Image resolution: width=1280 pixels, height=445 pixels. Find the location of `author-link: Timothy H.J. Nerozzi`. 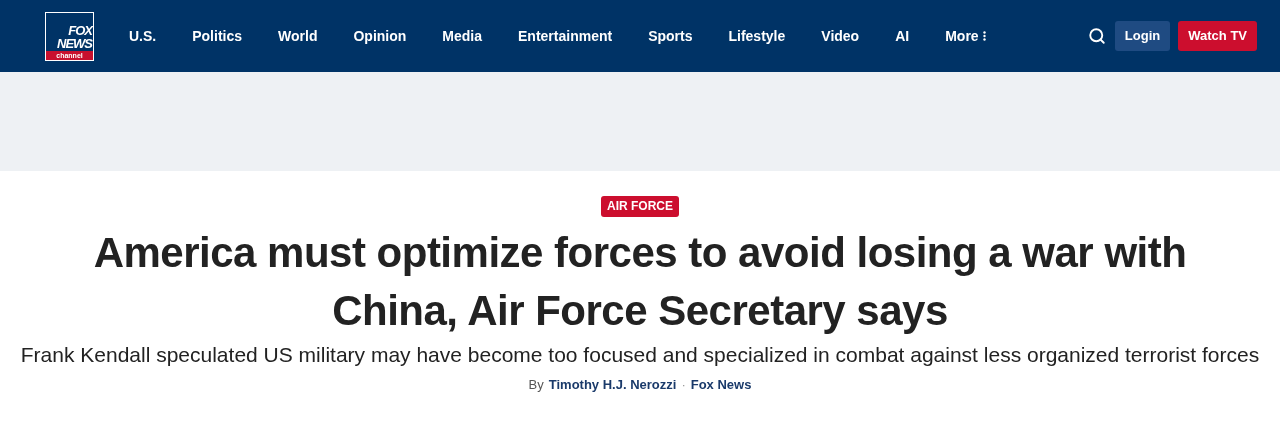

author-link: Timothy H.J. Nerozzi is located at coordinates (612, 385).